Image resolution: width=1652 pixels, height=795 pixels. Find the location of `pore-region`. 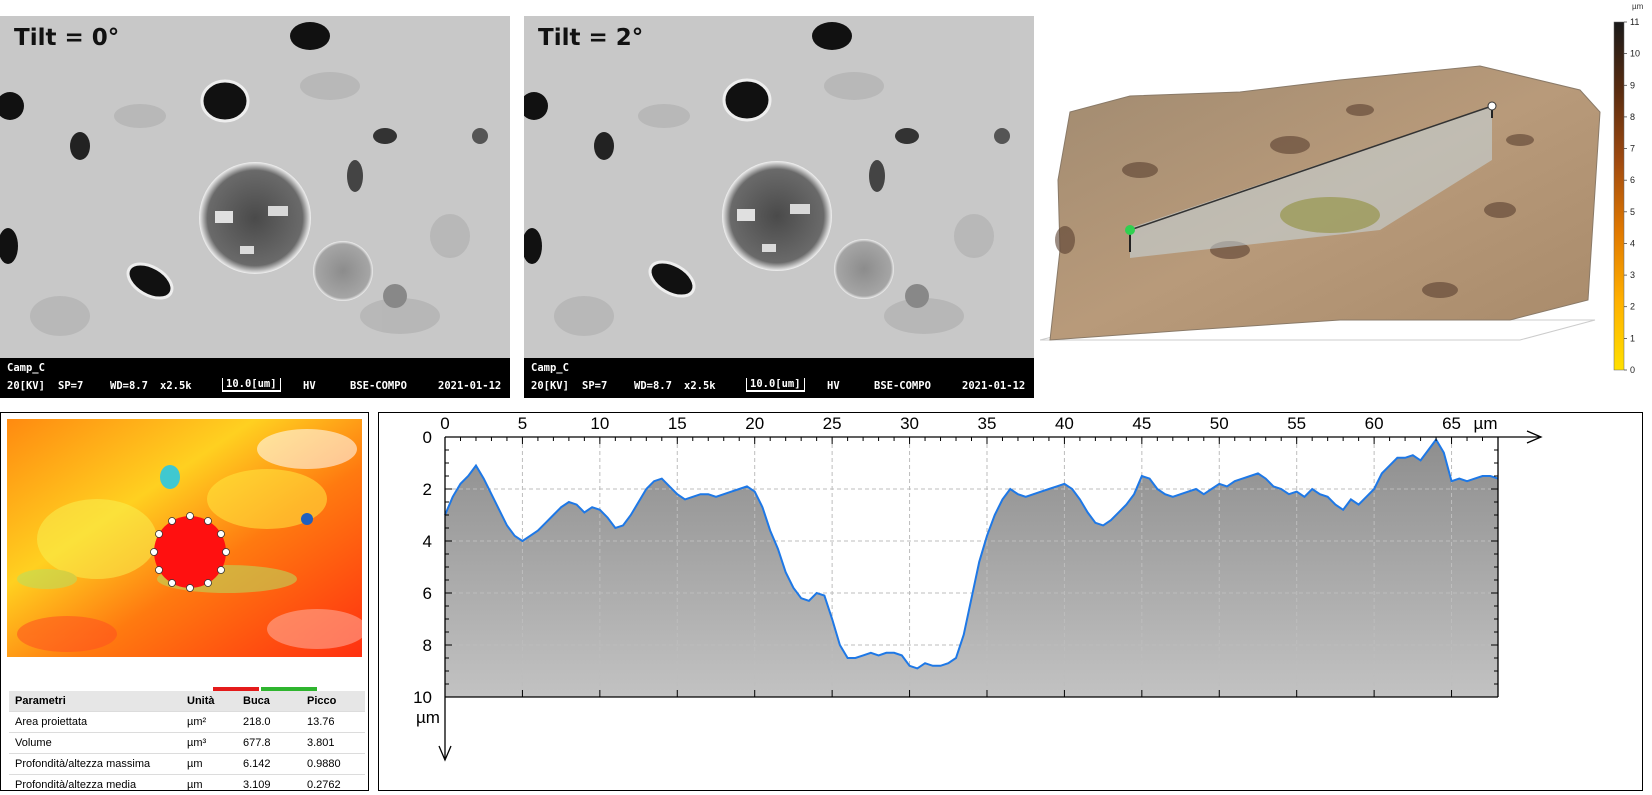

pore-region is located at coordinates (190, 552).